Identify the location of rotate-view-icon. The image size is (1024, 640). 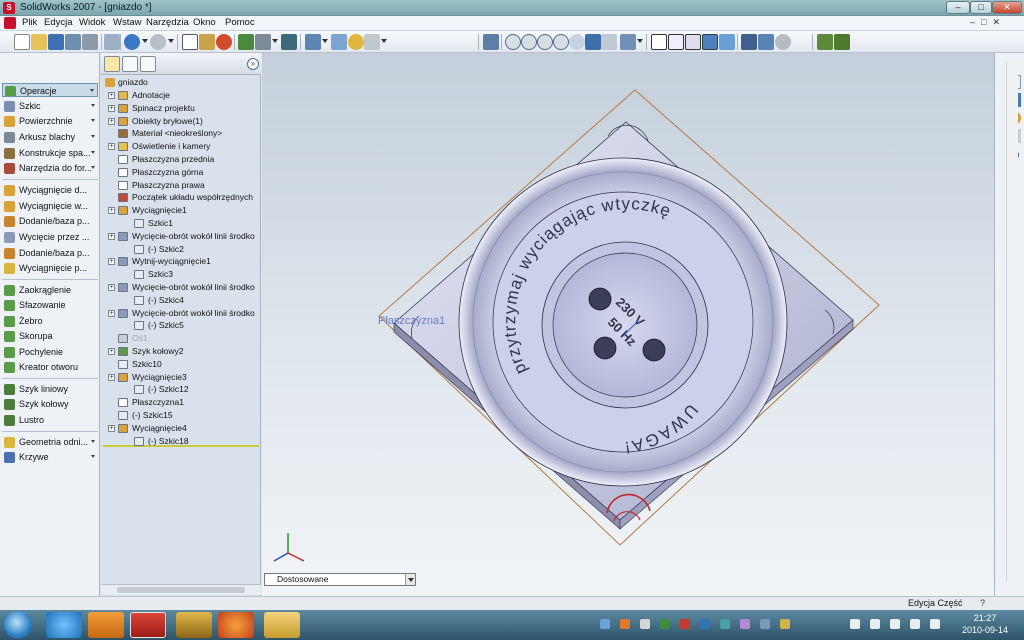
(577, 42).